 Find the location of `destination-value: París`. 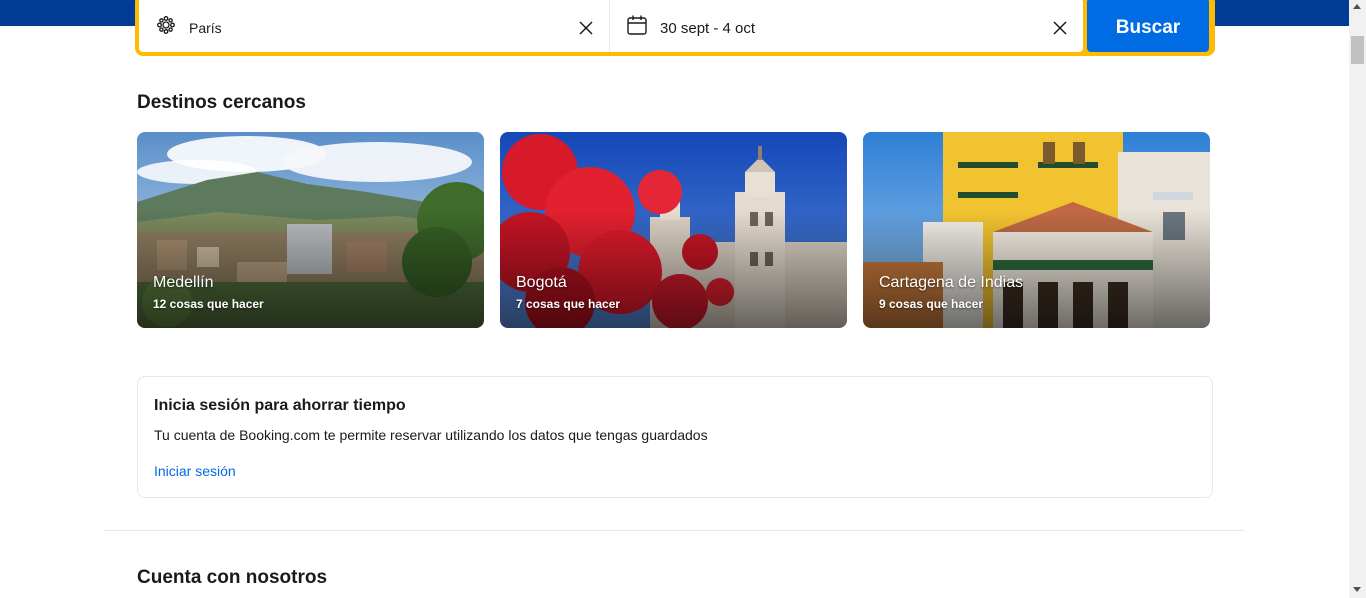

destination-value: París is located at coordinates (382, 25).